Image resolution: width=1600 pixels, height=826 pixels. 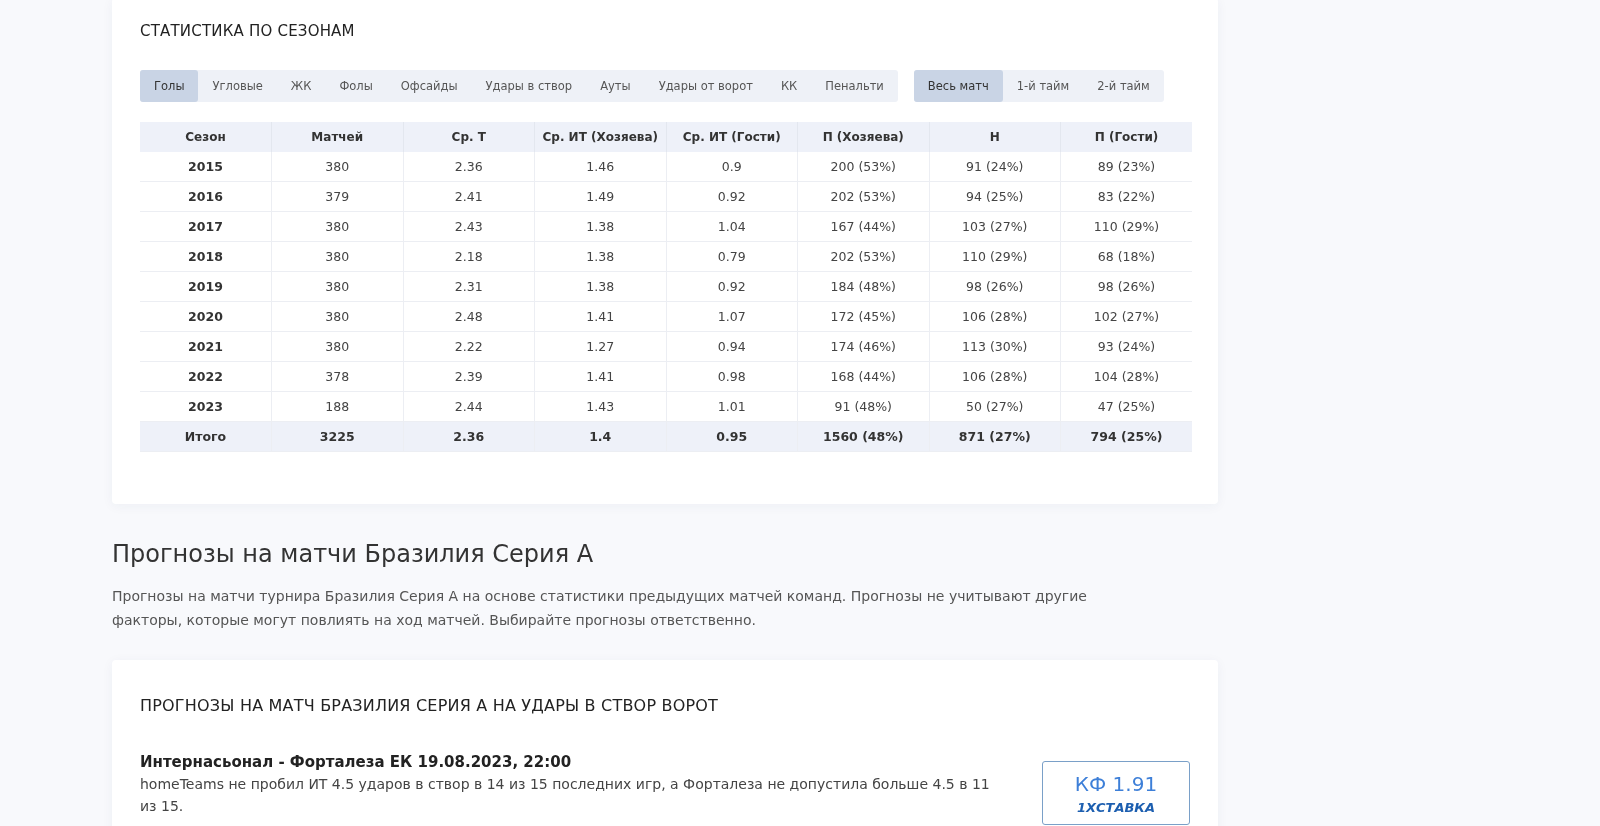 What do you see at coordinates (600, 436) in the screenshot?
I see `total-cell: 1.4` at bounding box center [600, 436].